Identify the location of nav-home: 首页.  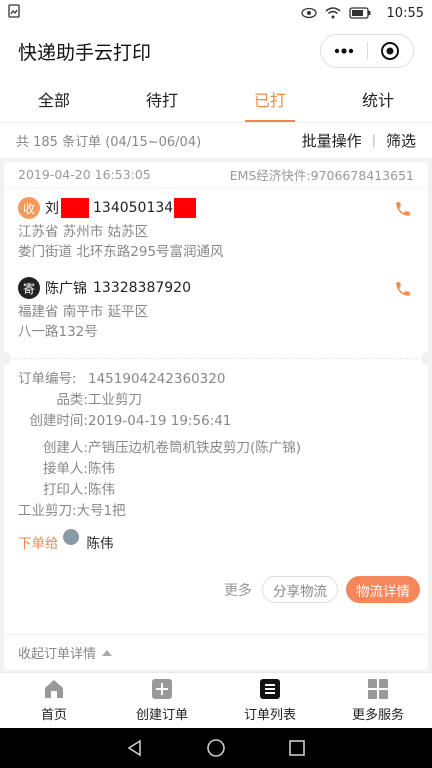
(54, 700).